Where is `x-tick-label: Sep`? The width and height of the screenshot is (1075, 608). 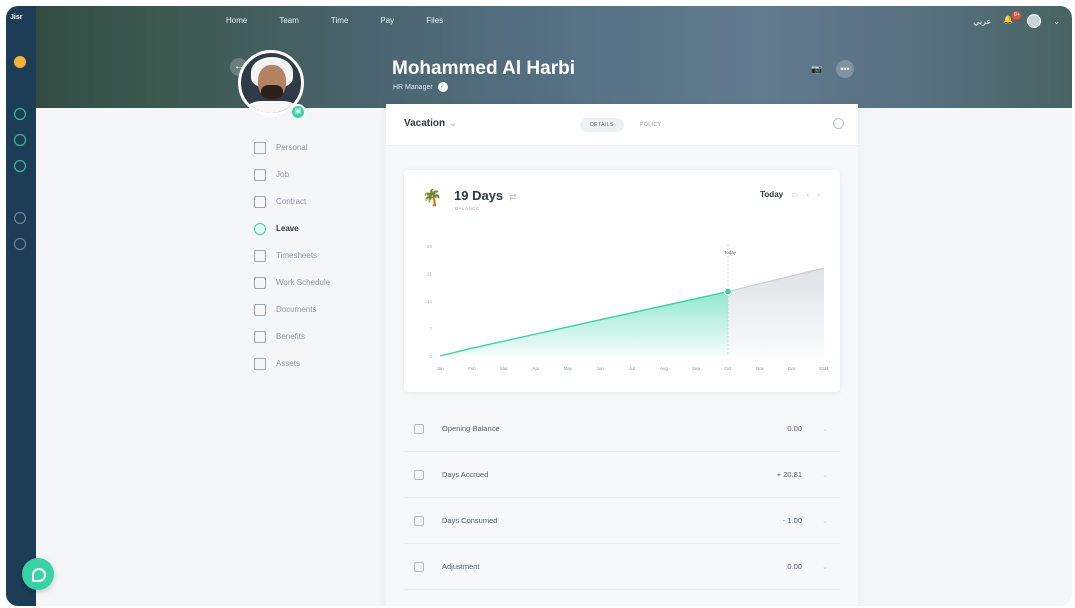 x-tick-label: Sep is located at coordinates (696, 368).